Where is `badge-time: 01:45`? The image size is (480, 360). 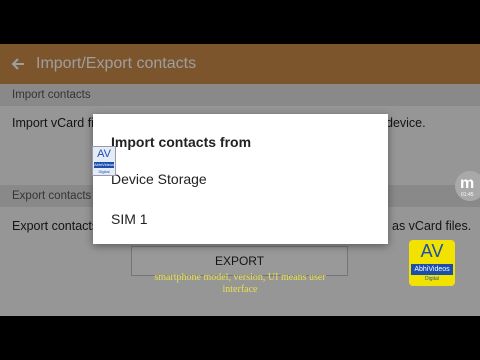 badge-time: 01:45 is located at coordinates (467, 195).